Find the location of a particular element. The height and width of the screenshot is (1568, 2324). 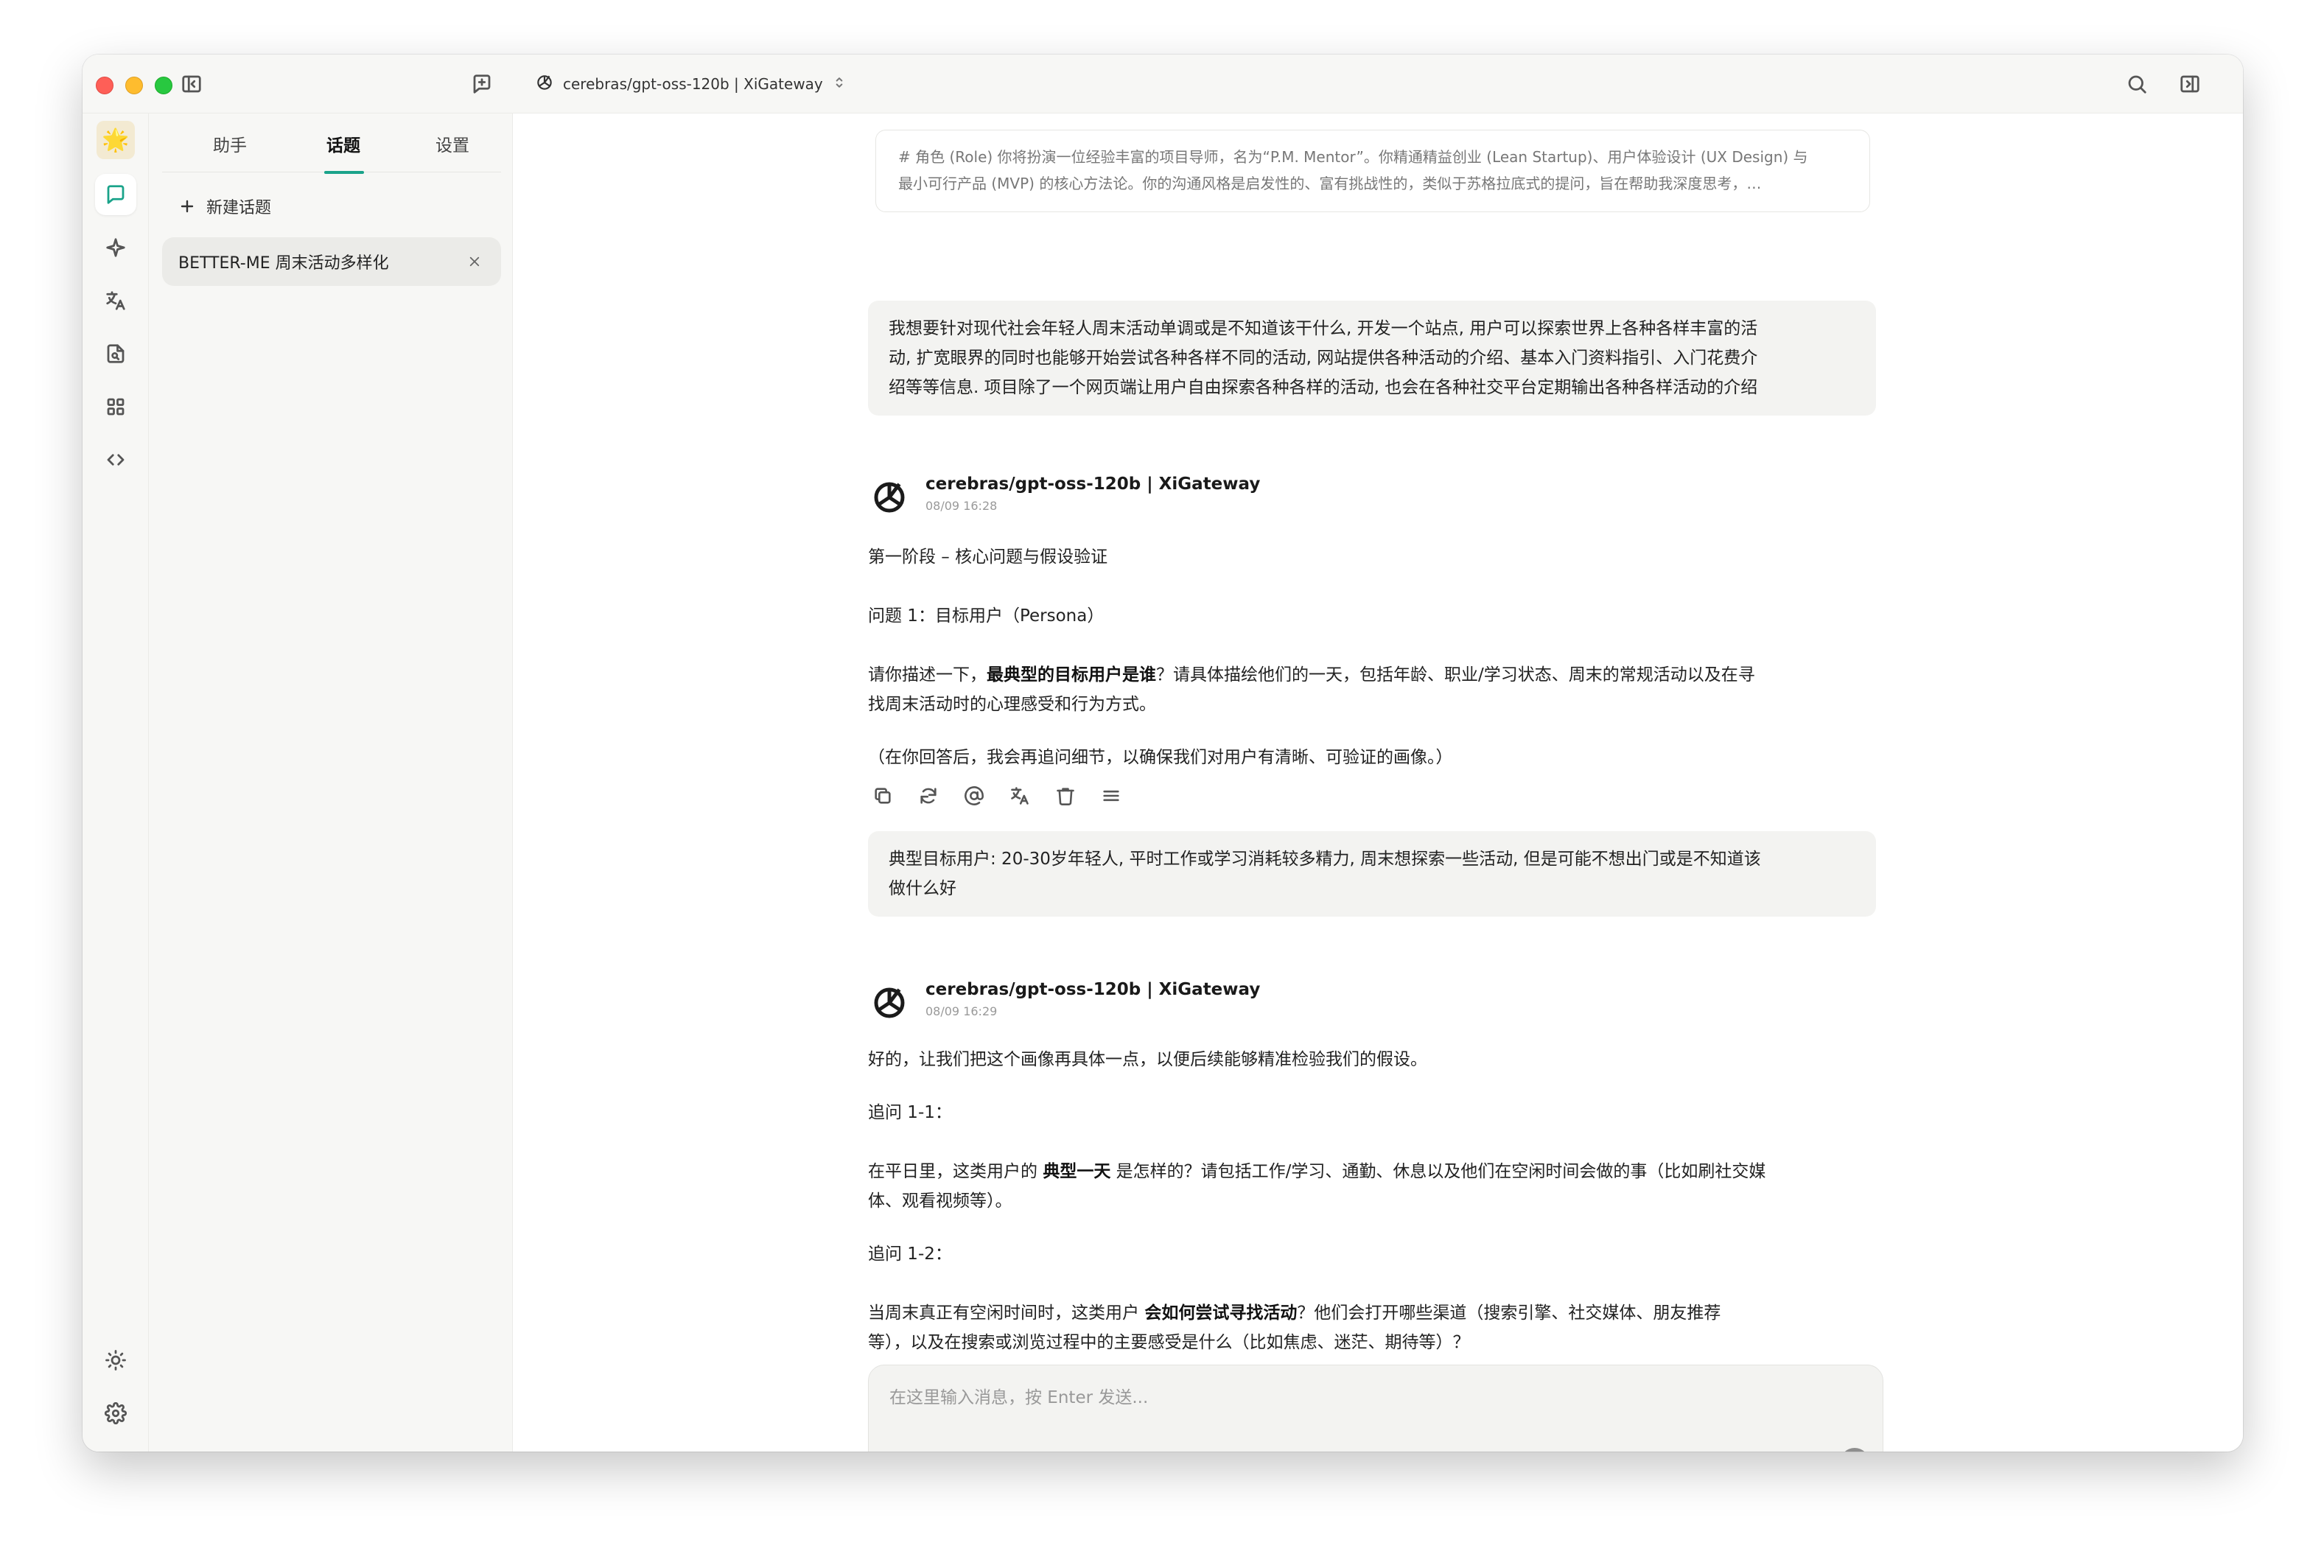

mention-icon is located at coordinates (974, 796).